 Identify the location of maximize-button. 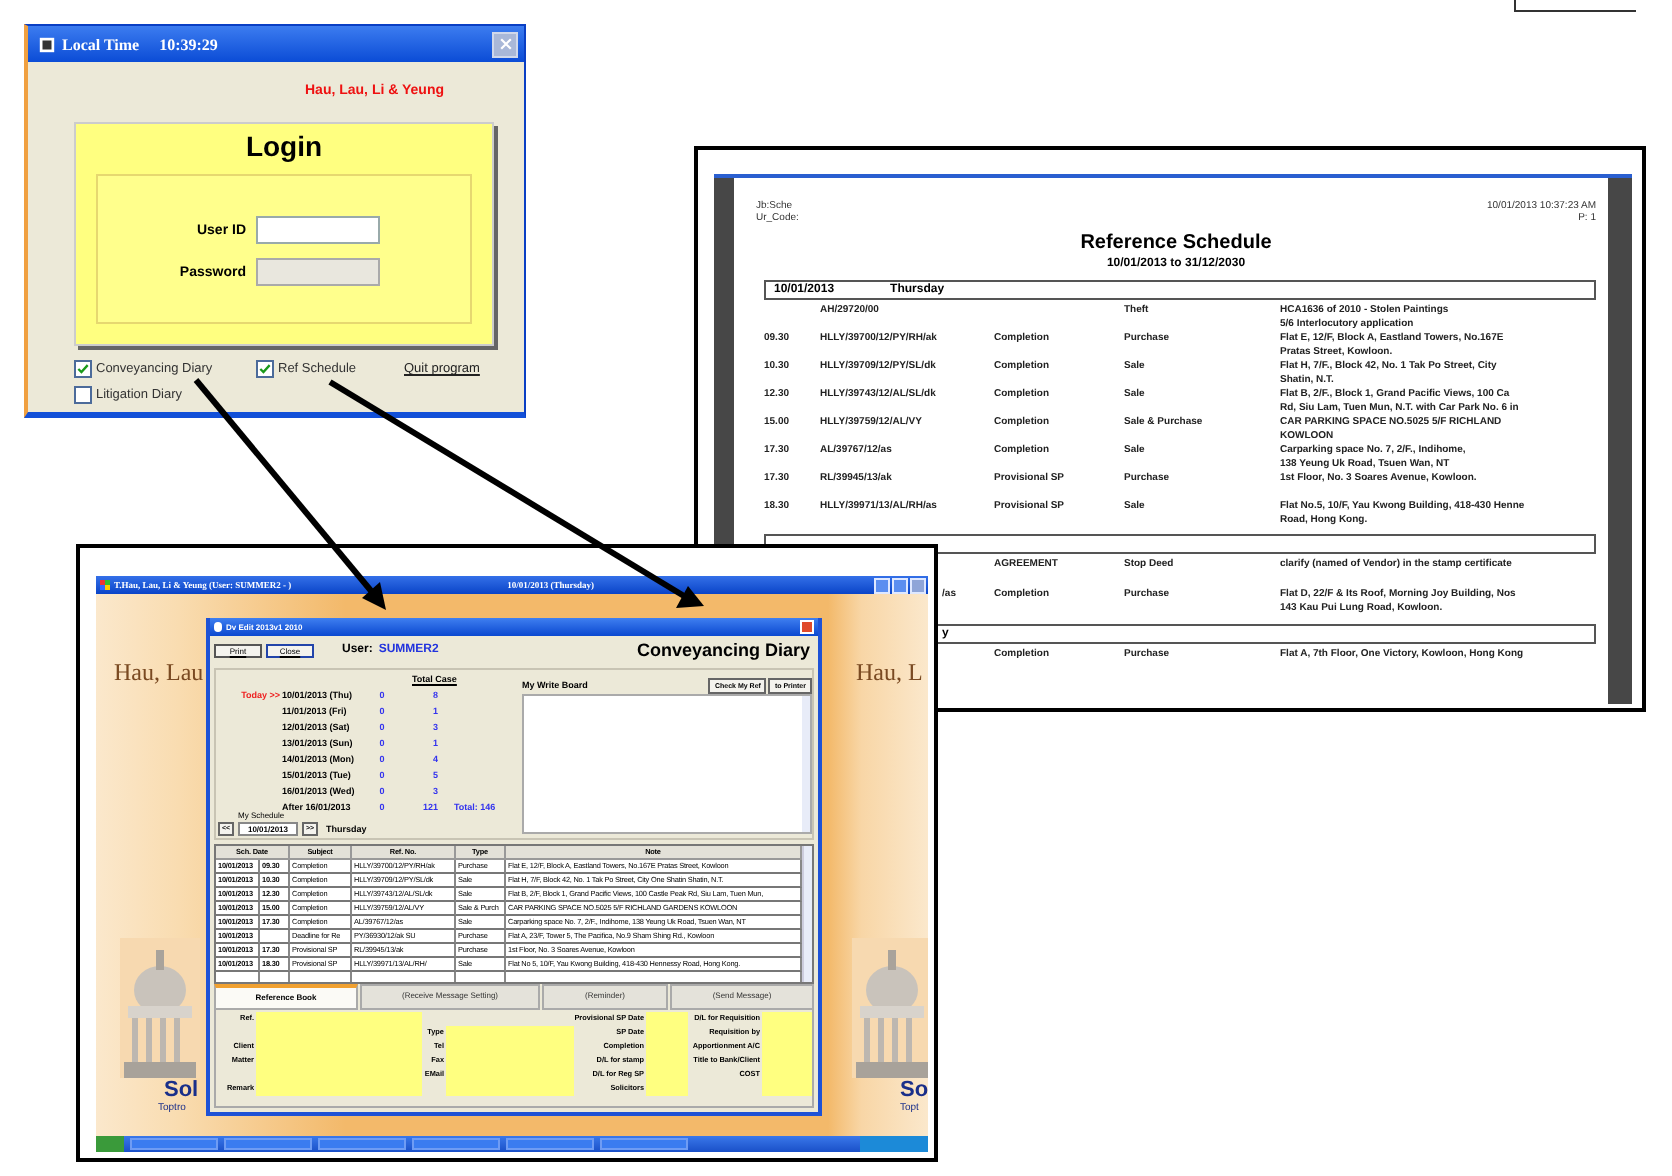
(900, 585).